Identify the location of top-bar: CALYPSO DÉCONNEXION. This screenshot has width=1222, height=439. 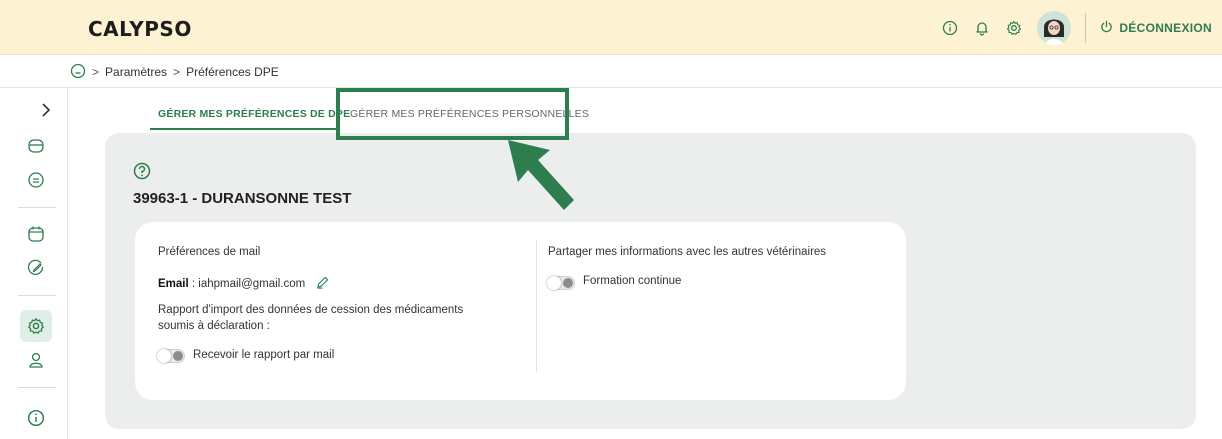
(611, 27).